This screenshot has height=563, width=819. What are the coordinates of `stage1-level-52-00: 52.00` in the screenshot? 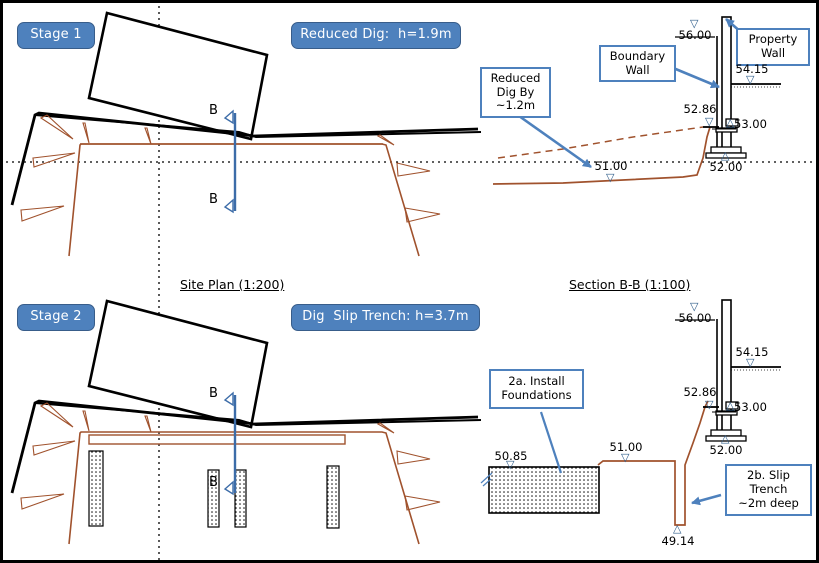 It's located at (726, 167).